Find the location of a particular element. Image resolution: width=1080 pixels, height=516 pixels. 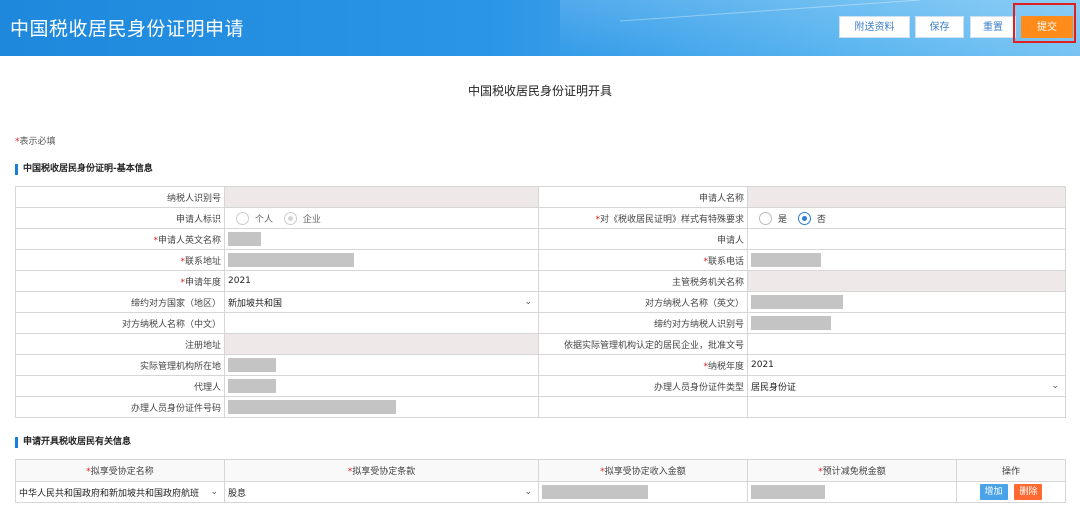

app-title: 中国税收居民身份证明申请 is located at coordinates (127, 29).